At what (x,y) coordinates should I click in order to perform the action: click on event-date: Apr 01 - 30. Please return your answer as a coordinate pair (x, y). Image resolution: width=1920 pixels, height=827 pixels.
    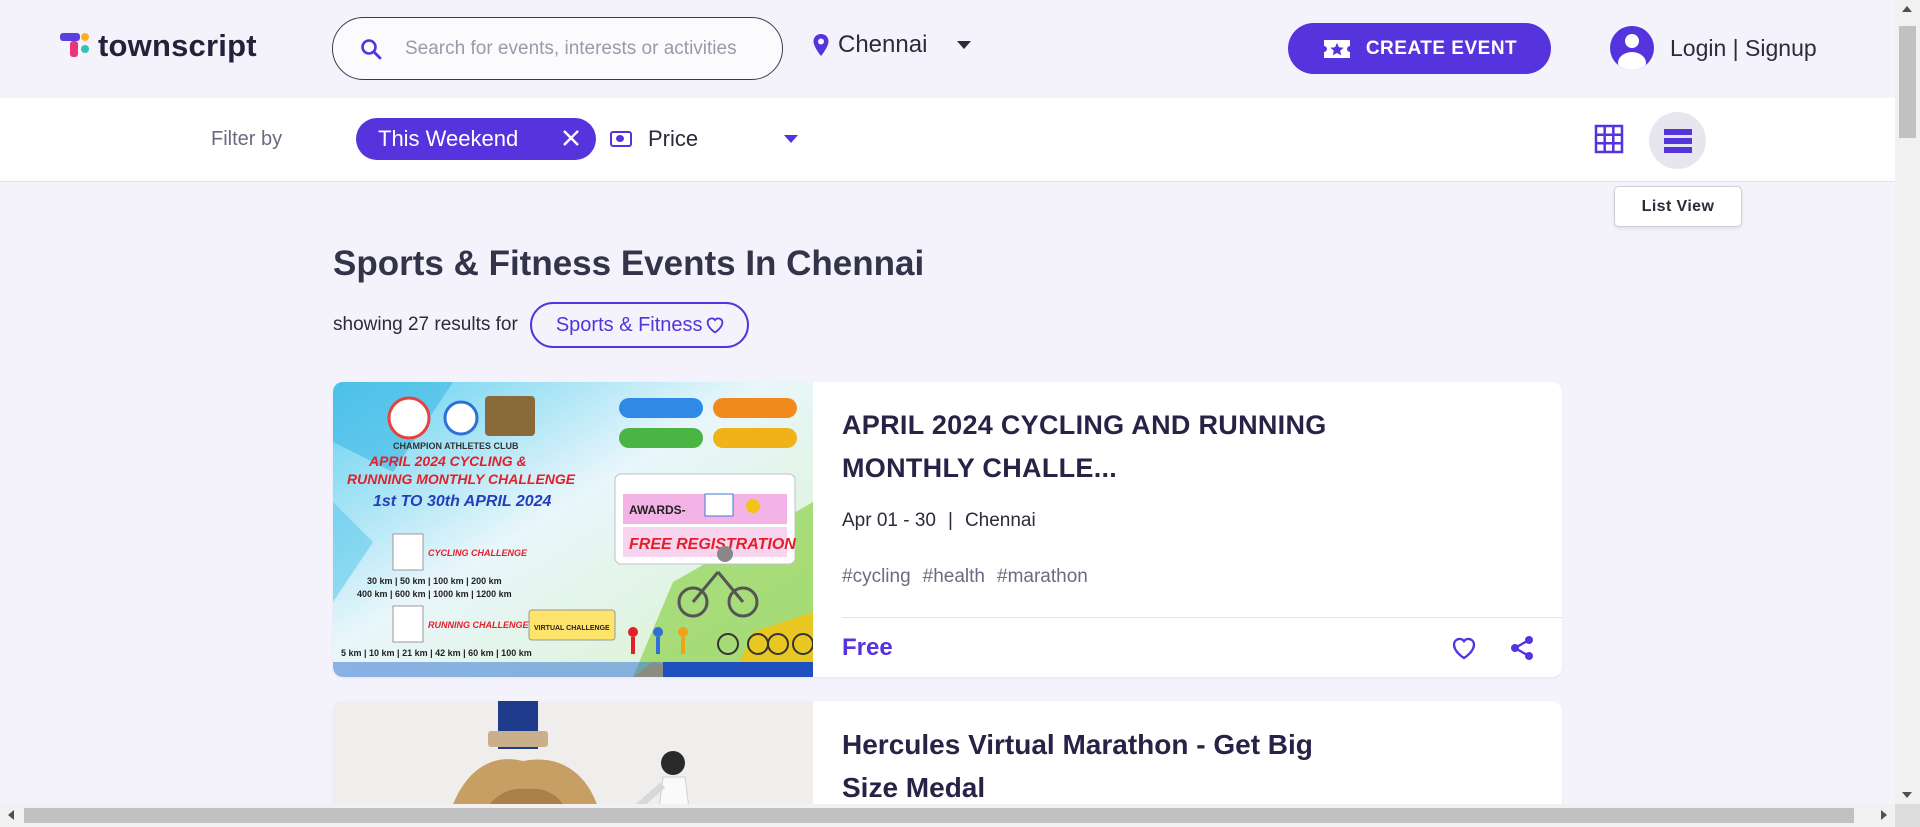
    Looking at the image, I should click on (889, 520).